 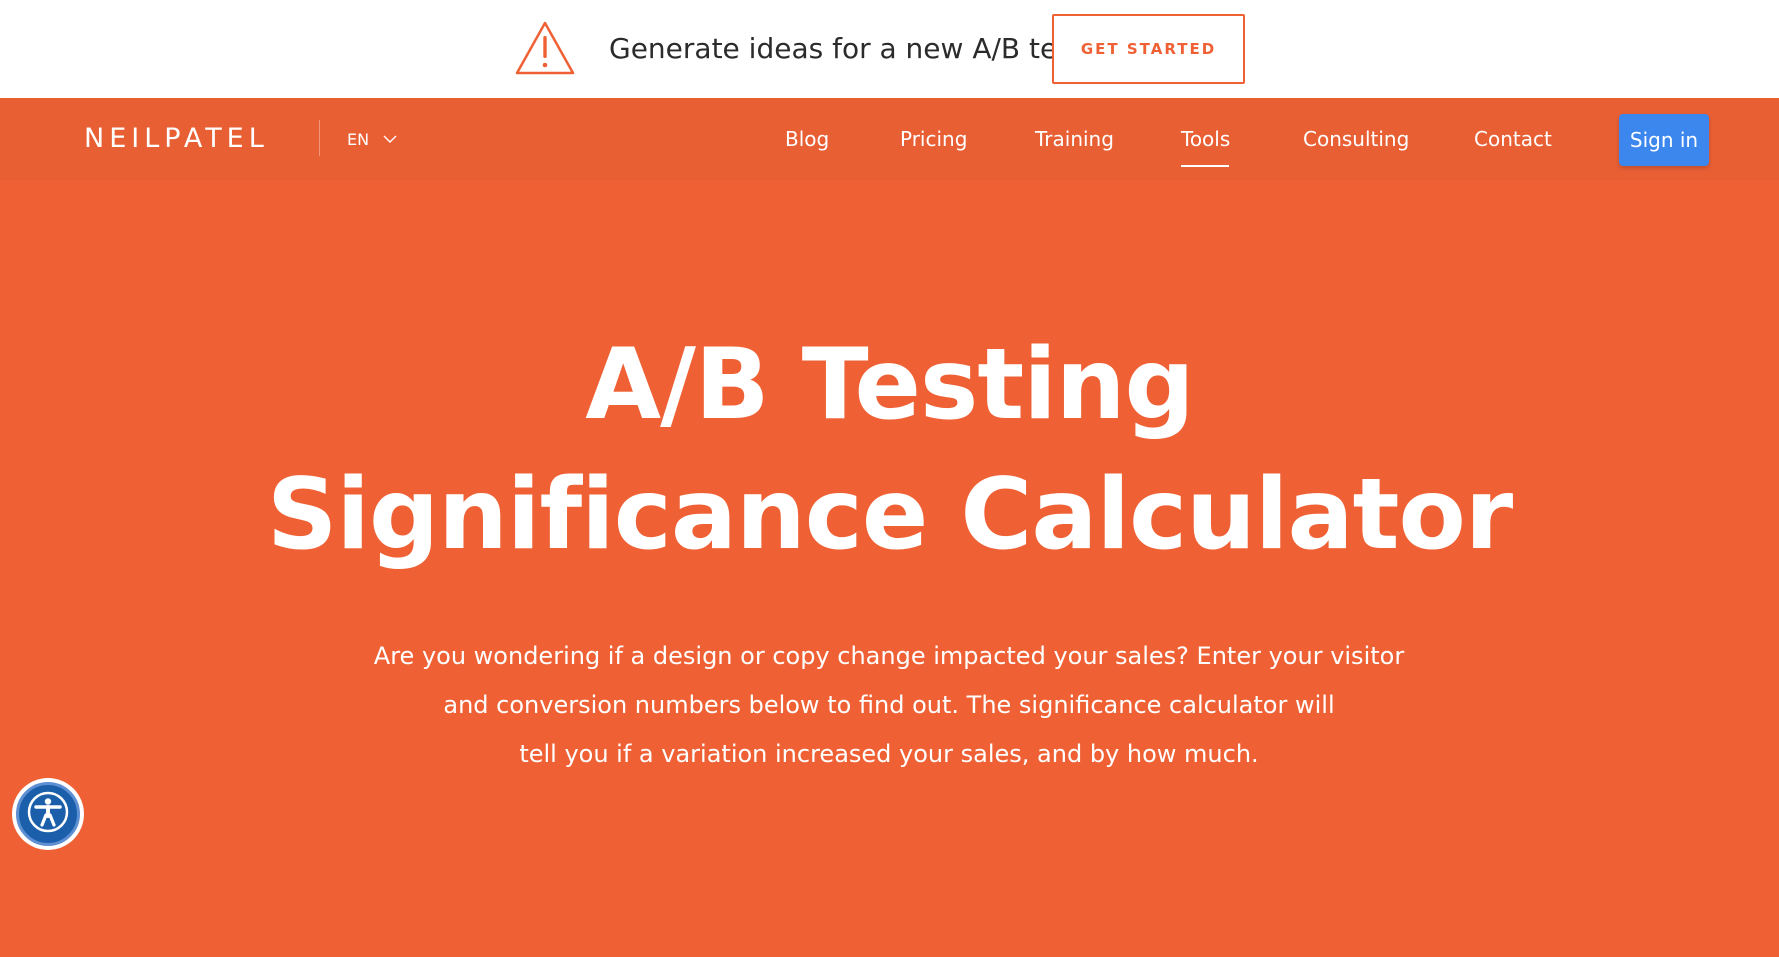 I want to click on nav-link-consulting: Consulting, so click(x=1356, y=139).